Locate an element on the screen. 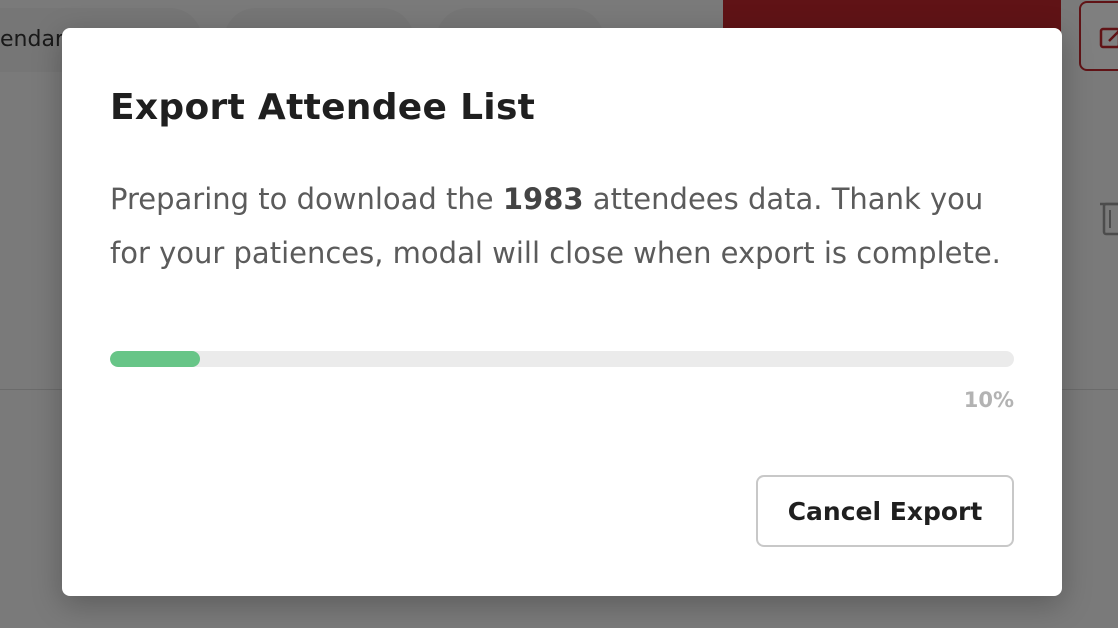 This screenshot has width=1118, height=628. cancel-export-button: Cancel Export is located at coordinates (885, 511).